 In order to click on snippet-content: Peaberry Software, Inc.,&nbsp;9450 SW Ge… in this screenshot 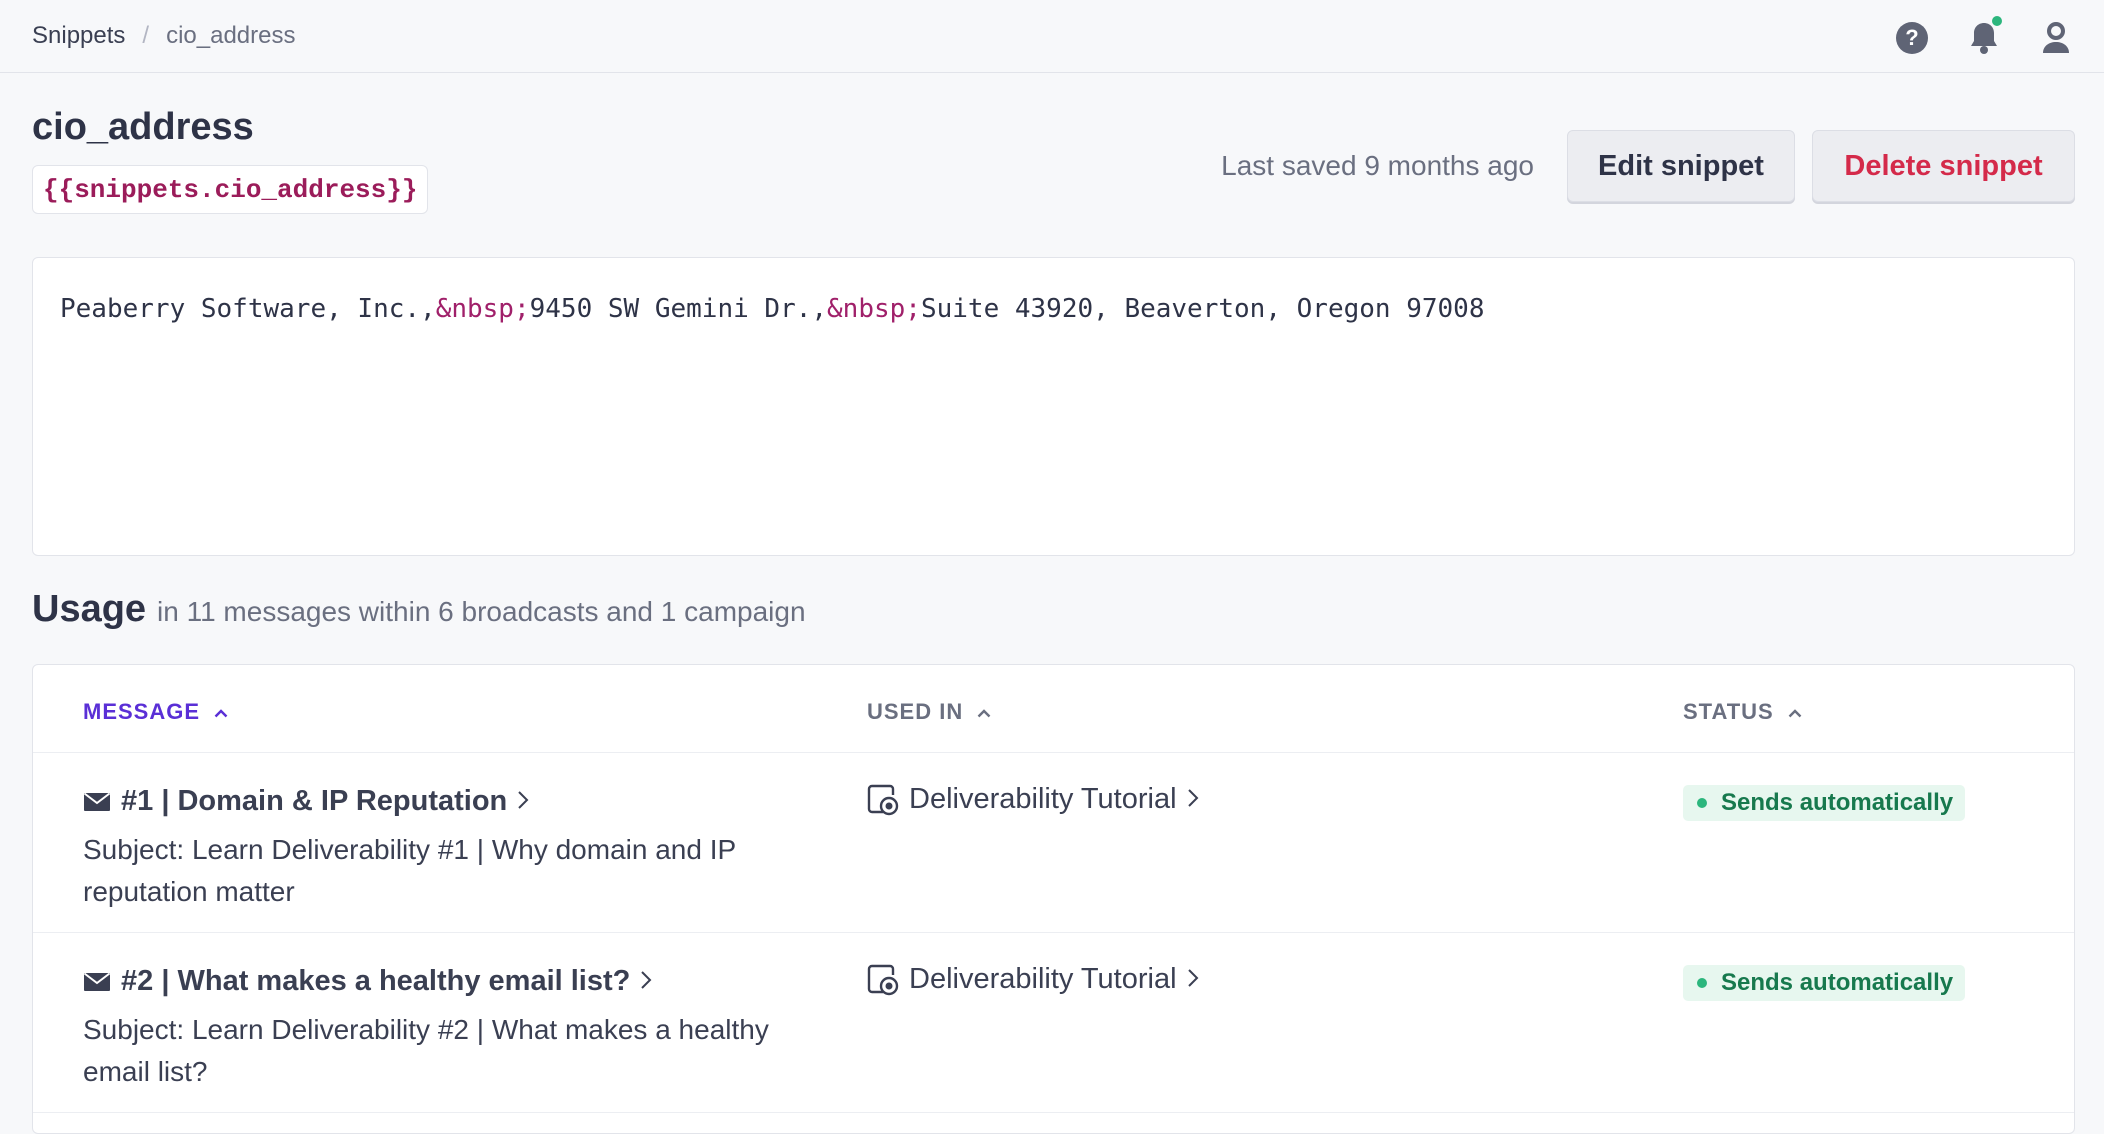, I will do `click(772, 309)`.